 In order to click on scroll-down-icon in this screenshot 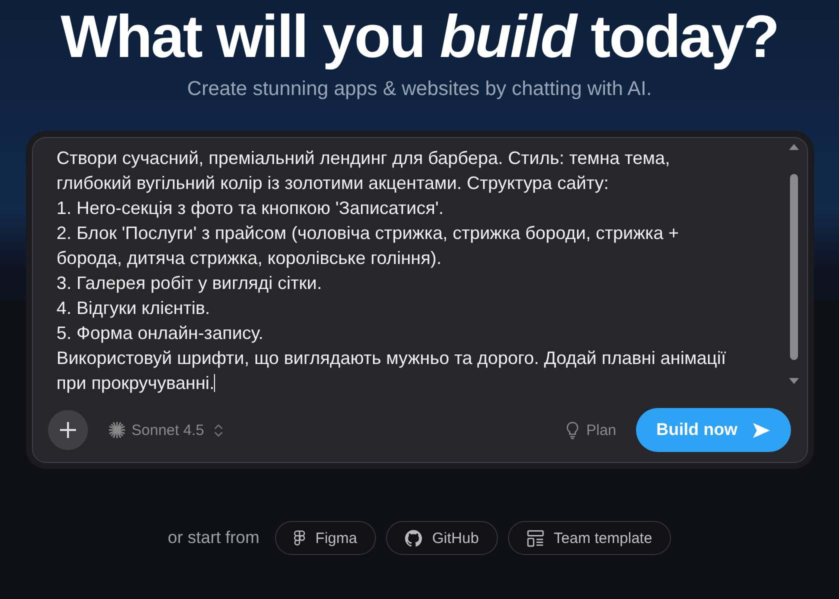, I will do `click(793, 381)`.